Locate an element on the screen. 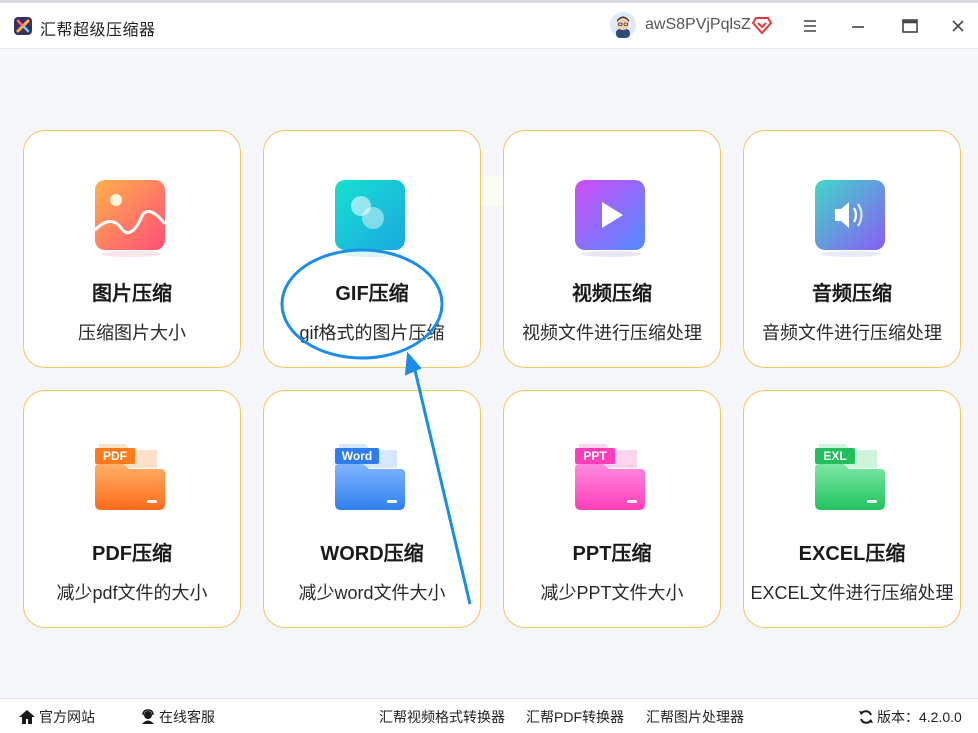 The image size is (978, 733). image-icon is located at coordinates (130, 218).